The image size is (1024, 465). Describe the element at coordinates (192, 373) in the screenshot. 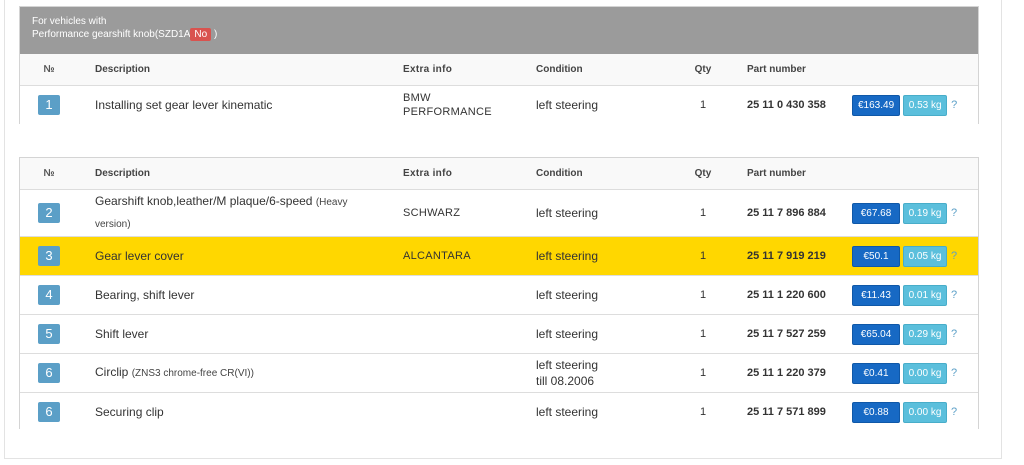

I see `description-note: (ZNS3 chrome-free CR(VI))` at that location.